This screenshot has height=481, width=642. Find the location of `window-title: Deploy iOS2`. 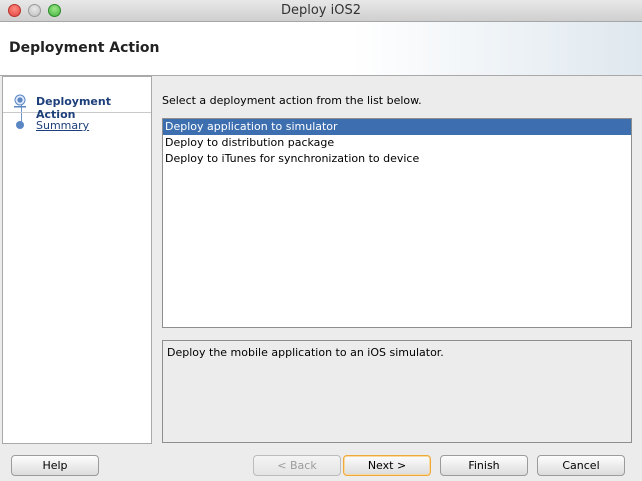

window-title: Deploy iOS2 is located at coordinates (321, 10).